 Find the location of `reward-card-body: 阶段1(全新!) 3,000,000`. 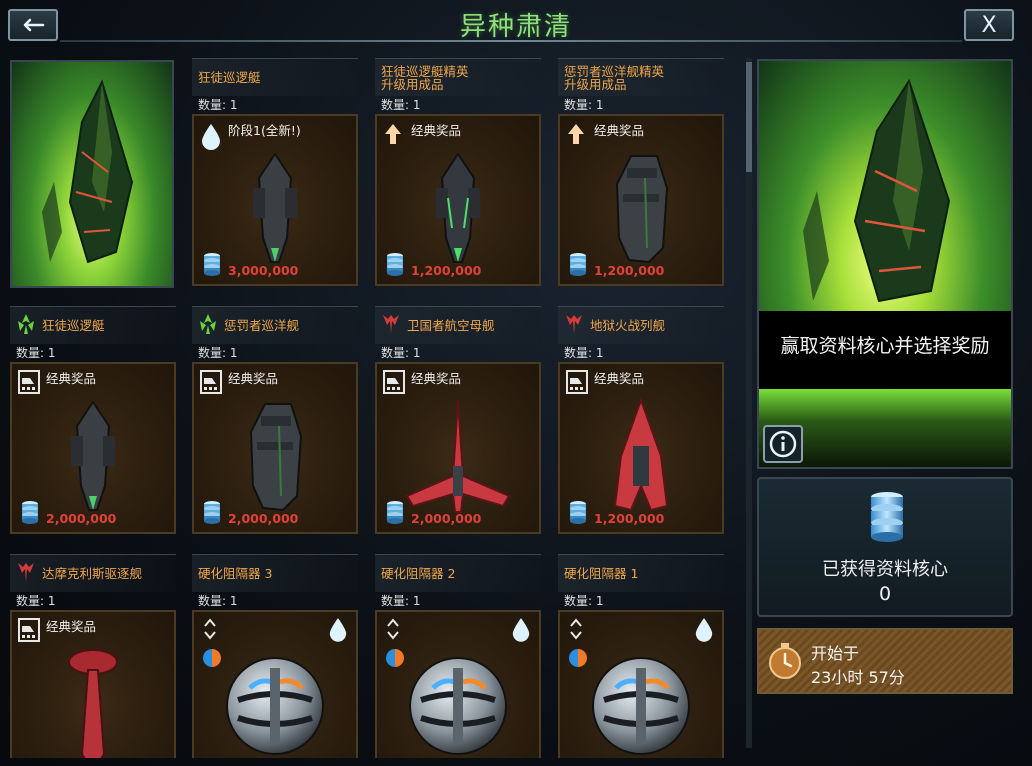

reward-card-body: 阶段1(全新!) 3,000,000 is located at coordinates (275, 200).